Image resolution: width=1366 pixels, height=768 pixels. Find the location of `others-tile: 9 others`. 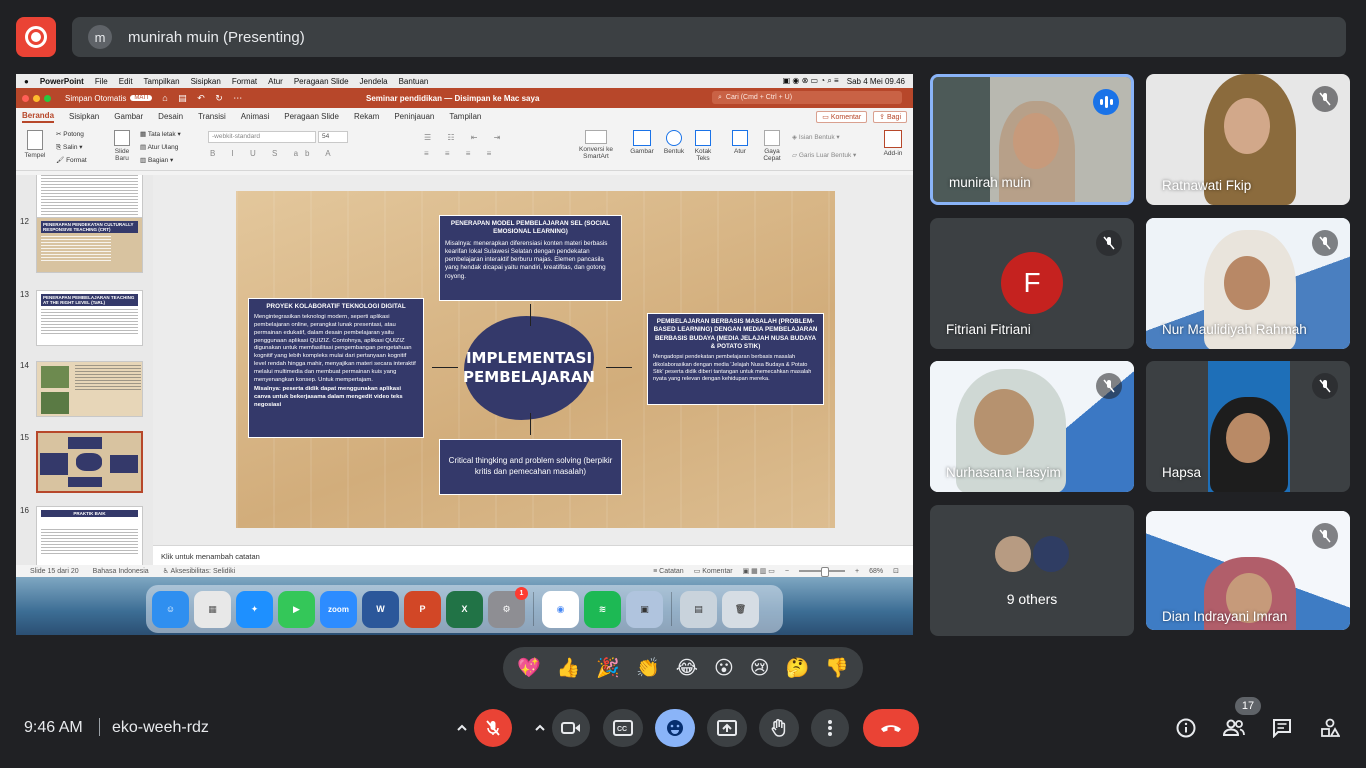

others-tile: 9 others is located at coordinates (1032, 570).